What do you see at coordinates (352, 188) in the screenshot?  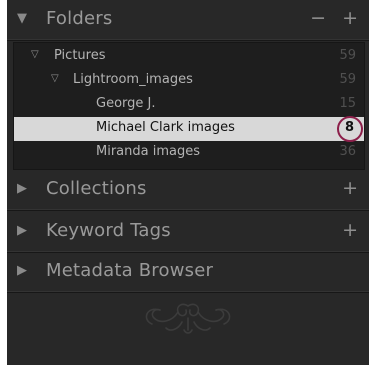 I see `add-collection-button: +` at bounding box center [352, 188].